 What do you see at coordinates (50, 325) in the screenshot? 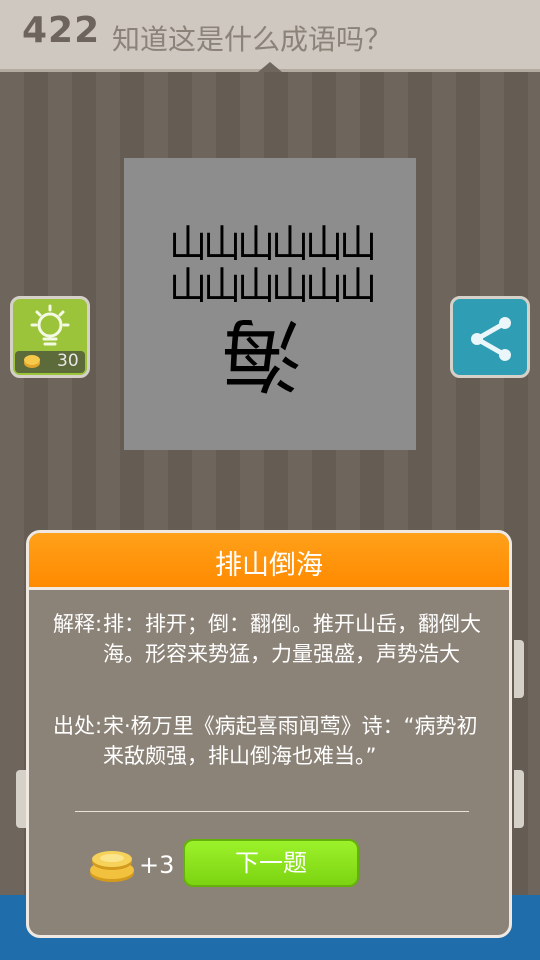
I see `lightbulb-icon` at bounding box center [50, 325].